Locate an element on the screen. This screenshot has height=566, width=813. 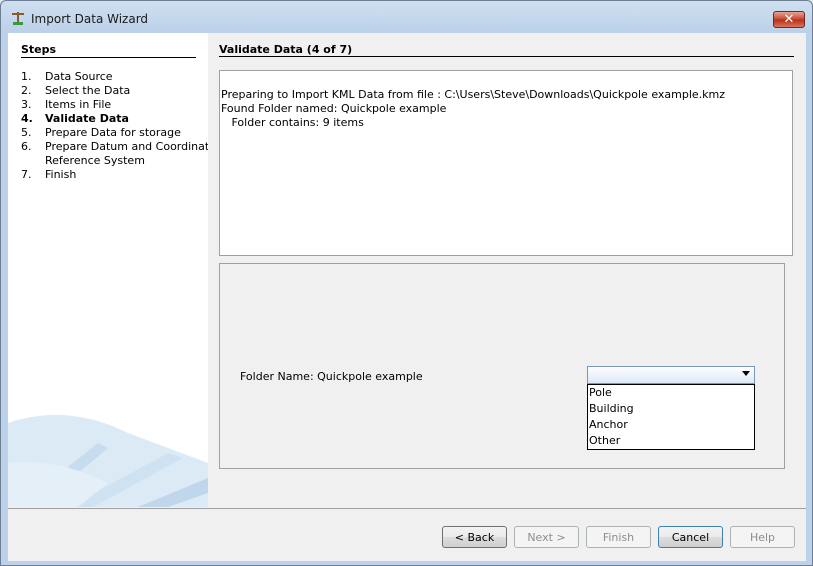
cancel-button: Cancel is located at coordinates (690, 537).